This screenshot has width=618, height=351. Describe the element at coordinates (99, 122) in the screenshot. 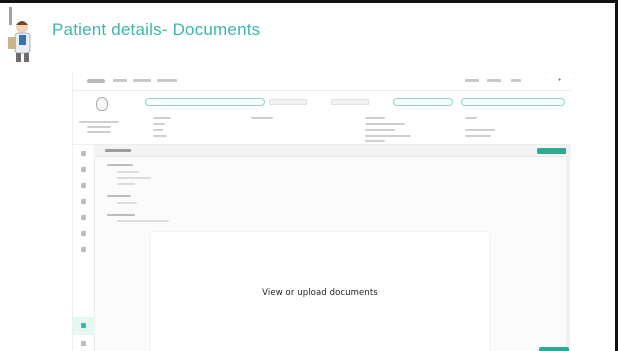

I see `patient-name` at that location.